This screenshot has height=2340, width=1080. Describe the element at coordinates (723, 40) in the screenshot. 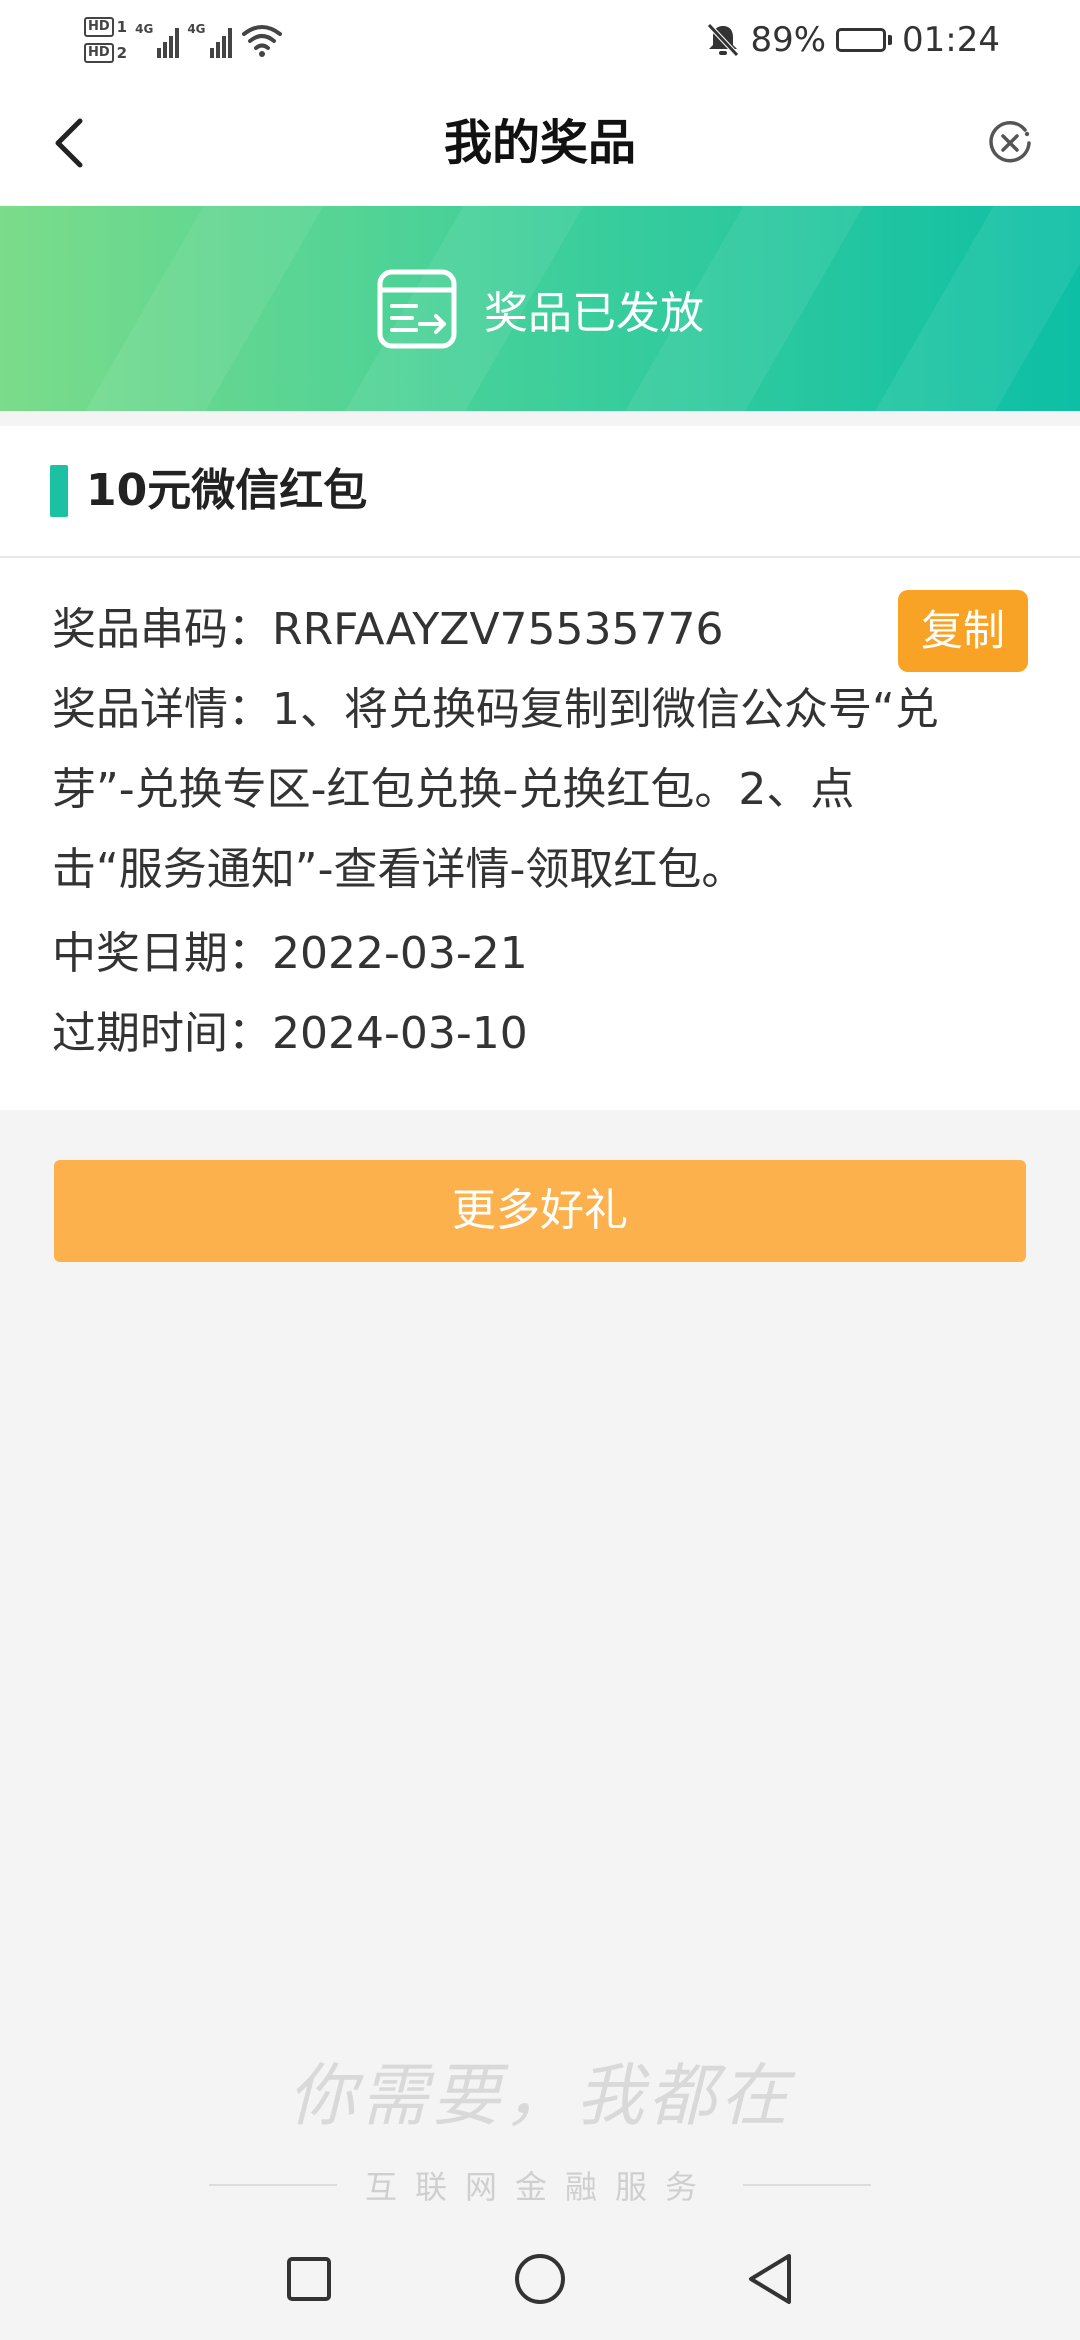

I see `mute-bell-icon` at that location.